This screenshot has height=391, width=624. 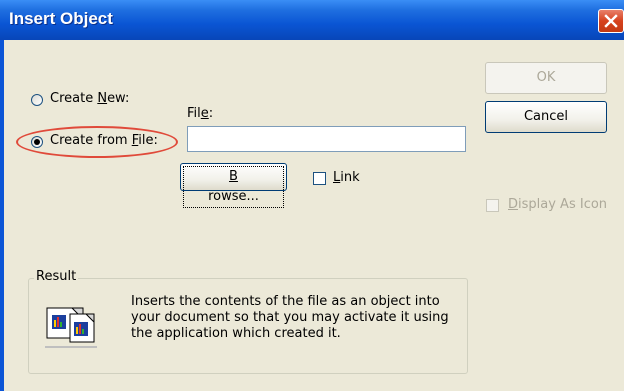 What do you see at coordinates (546, 78) in the screenshot?
I see `ok-button: OK` at bounding box center [546, 78].